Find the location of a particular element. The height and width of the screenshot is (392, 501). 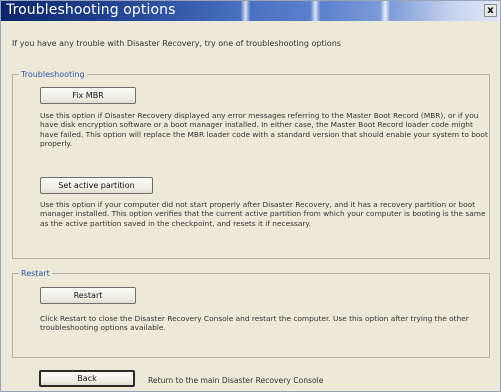

set-active-partition-button: Set active partition is located at coordinates (96, 185).